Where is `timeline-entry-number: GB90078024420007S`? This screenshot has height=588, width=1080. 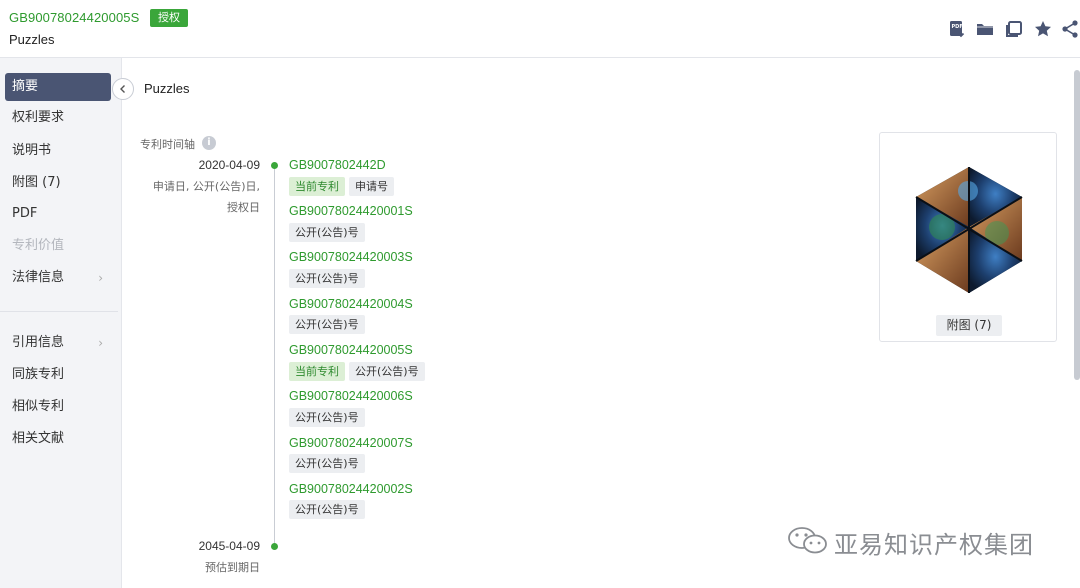
timeline-entry-number: GB90078024420007S is located at coordinates (351, 443).